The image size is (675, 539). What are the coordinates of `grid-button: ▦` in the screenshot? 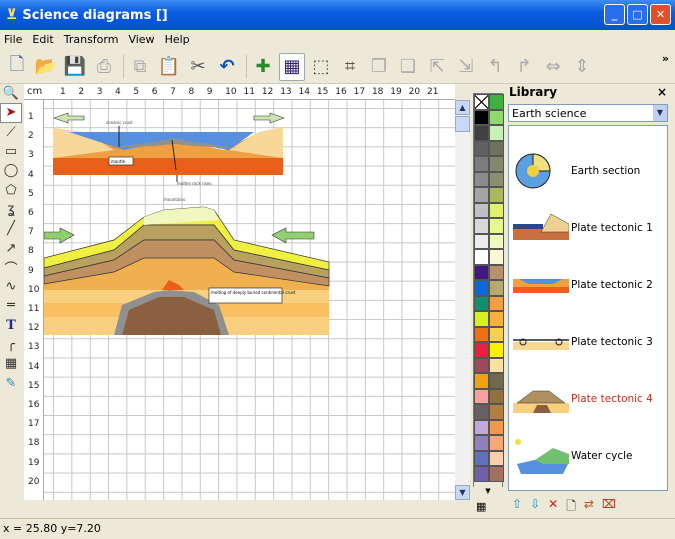 It's located at (292, 66).